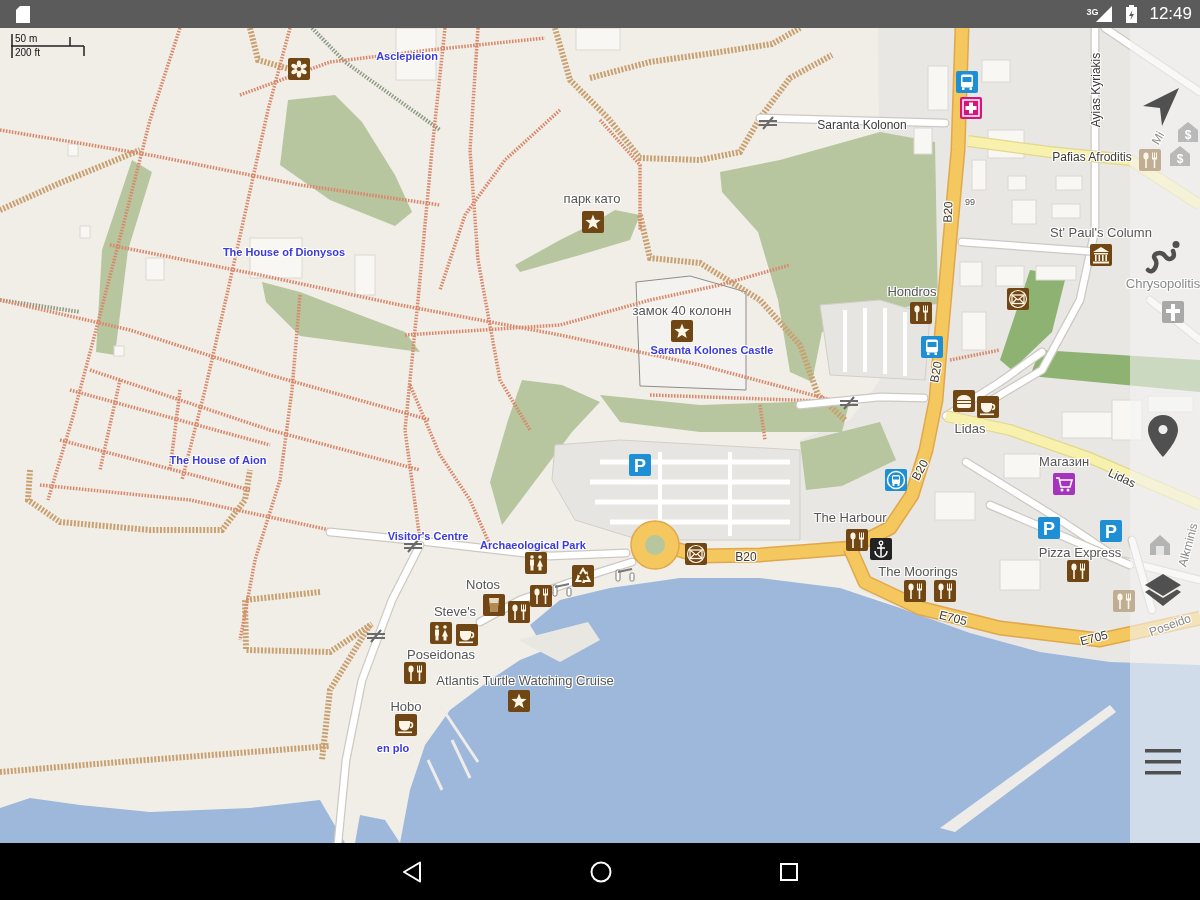 This screenshot has height=900, width=1200. Describe the element at coordinates (953, 618) in the screenshot. I see `road-label: E705` at that location.